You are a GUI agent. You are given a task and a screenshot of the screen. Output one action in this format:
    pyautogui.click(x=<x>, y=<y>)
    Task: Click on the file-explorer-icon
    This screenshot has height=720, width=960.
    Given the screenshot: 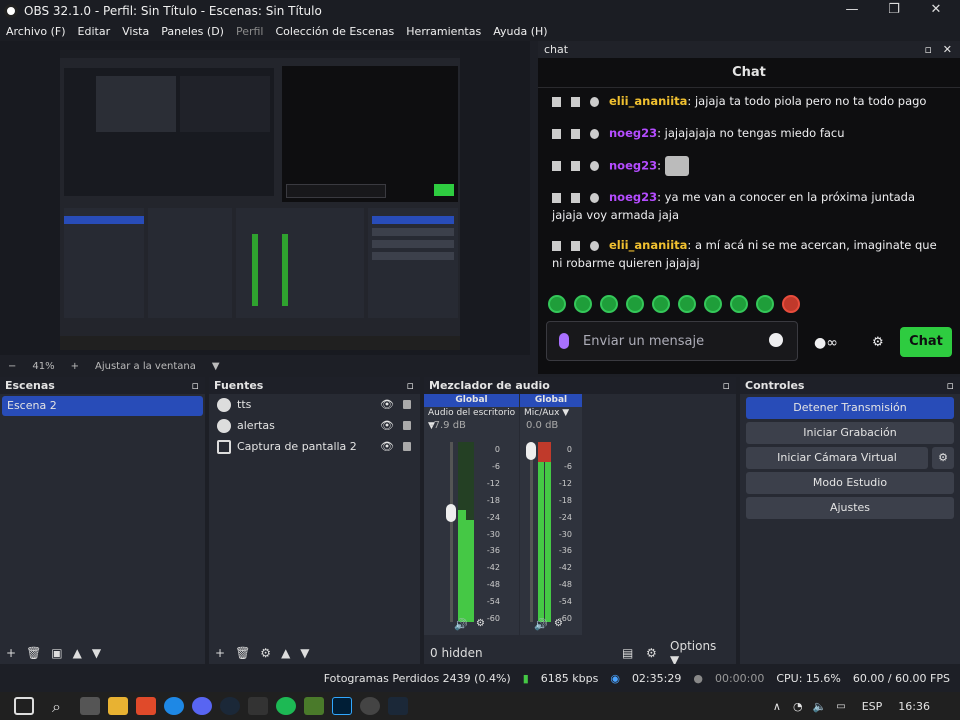 What is the action you would take?
    pyautogui.click(x=118, y=706)
    